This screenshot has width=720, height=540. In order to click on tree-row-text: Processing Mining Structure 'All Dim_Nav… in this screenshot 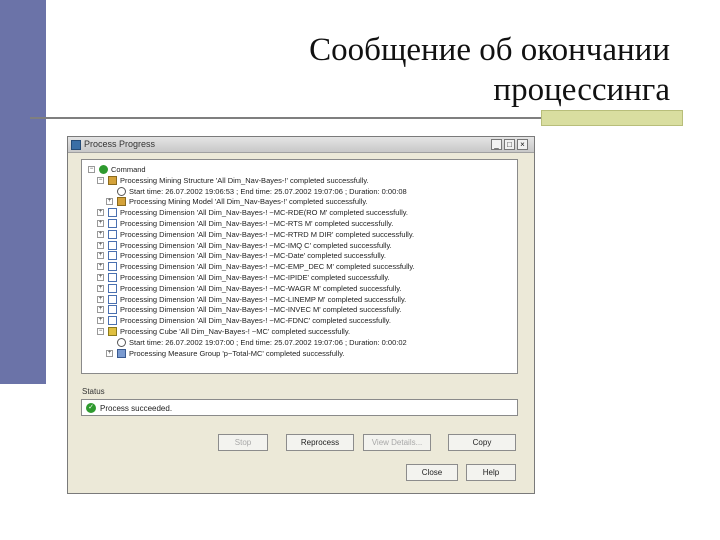, I will do `click(244, 180)`.